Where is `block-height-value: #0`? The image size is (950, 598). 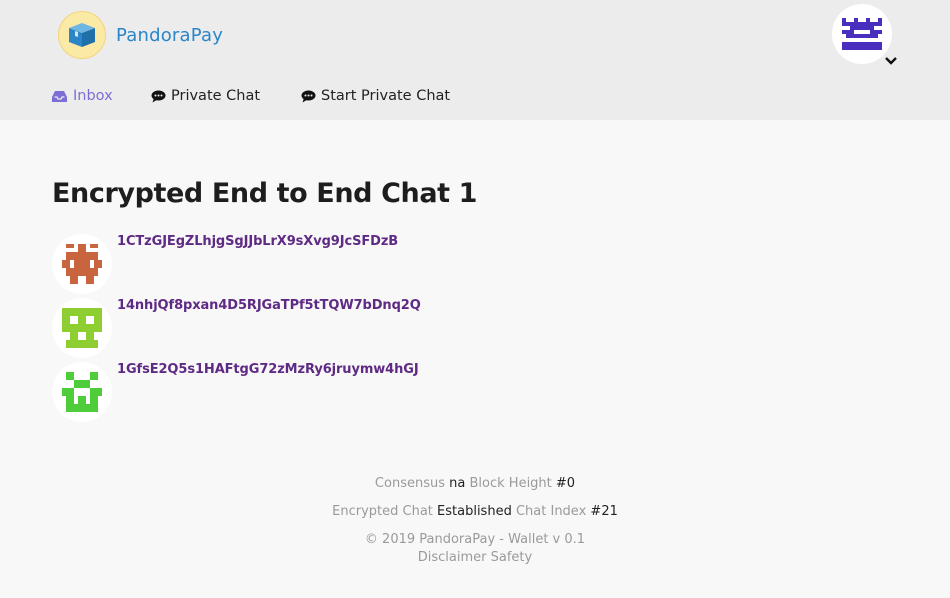
block-height-value: #0 is located at coordinates (565, 483).